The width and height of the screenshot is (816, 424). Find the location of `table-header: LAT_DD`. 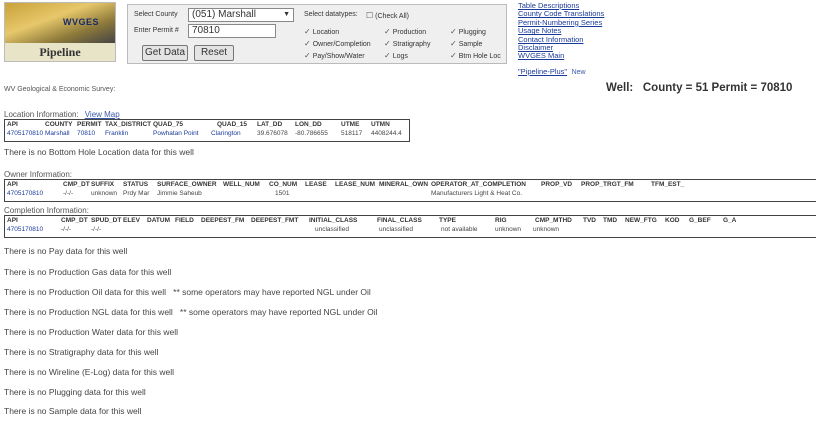

table-header: LAT_DD is located at coordinates (270, 124).